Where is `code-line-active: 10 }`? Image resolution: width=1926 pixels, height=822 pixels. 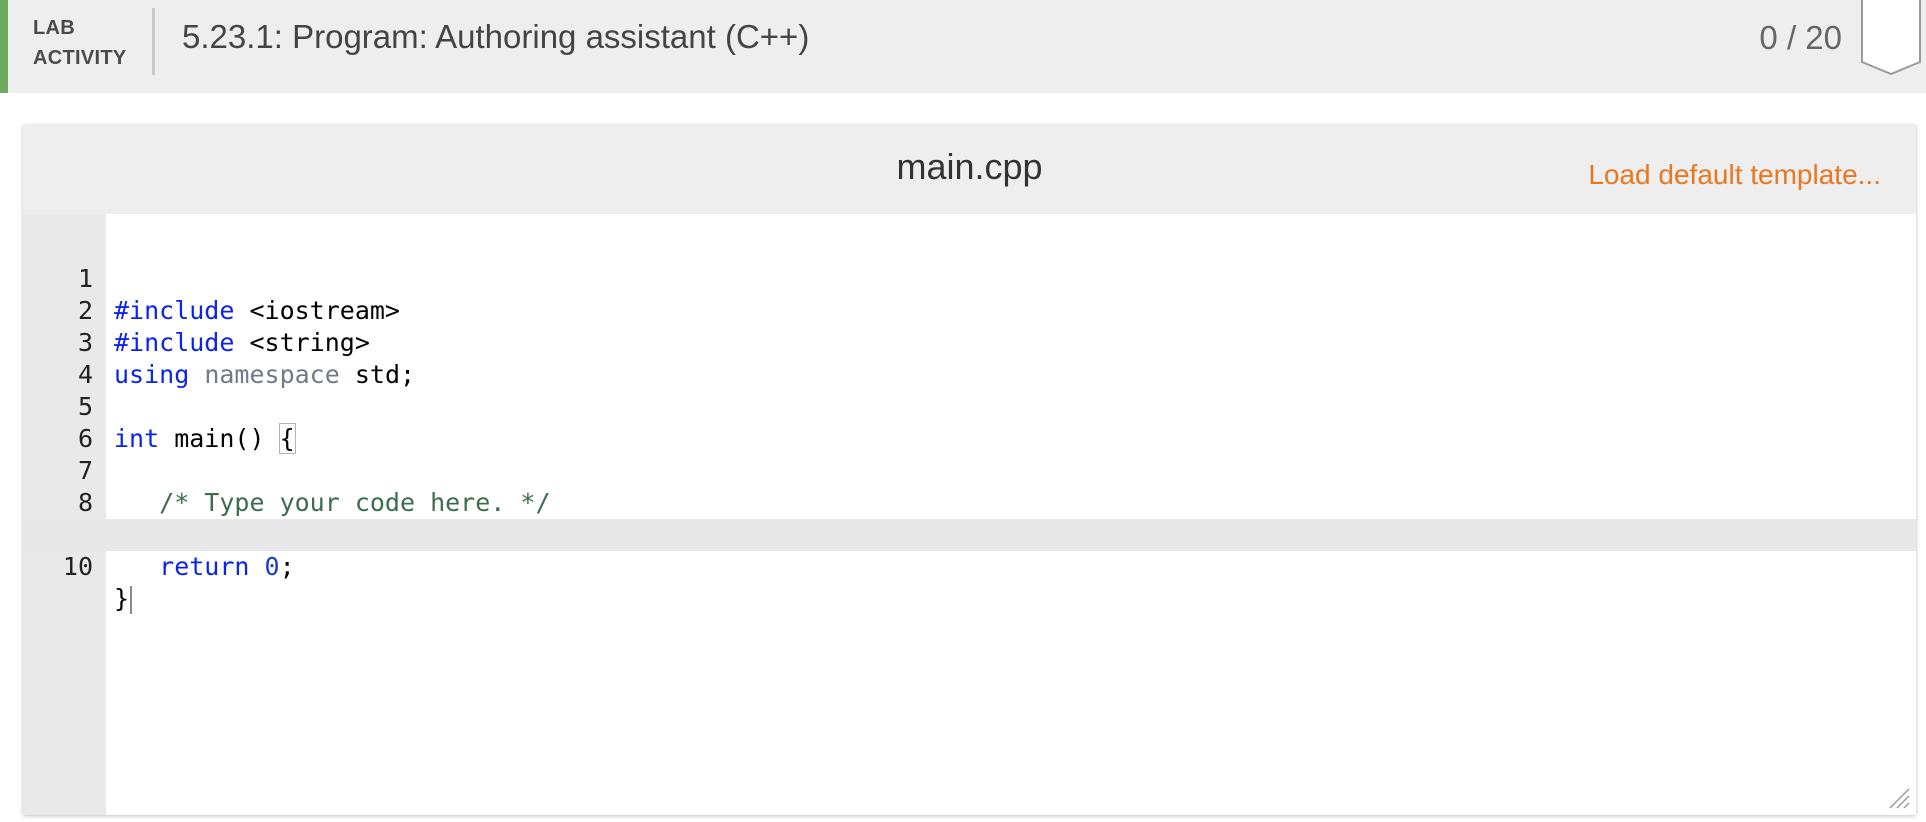 code-line-active: 10 } is located at coordinates (969, 566).